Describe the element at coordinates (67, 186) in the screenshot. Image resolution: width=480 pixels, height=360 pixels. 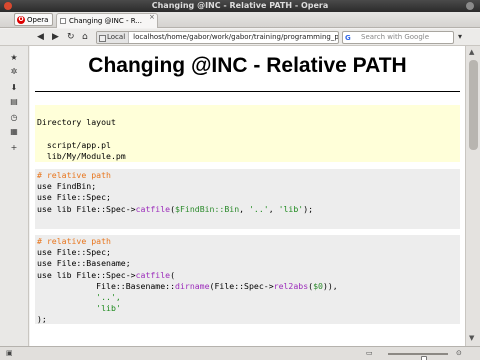
I see `code-line: use FindBin;` at that location.